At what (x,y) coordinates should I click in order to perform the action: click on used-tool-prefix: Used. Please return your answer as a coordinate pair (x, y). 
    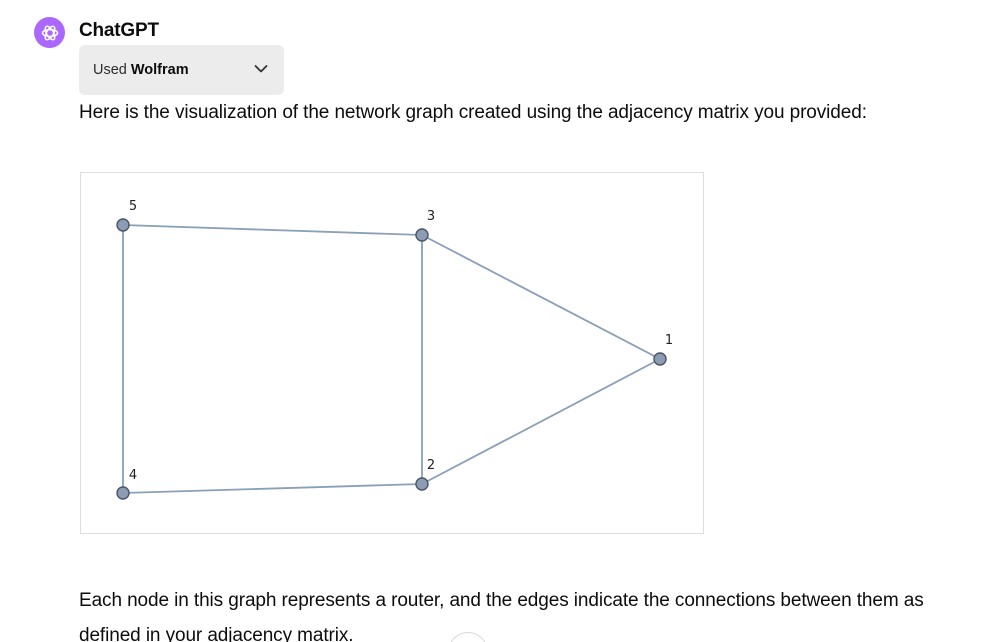
    Looking at the image, I should click on (110, 70).